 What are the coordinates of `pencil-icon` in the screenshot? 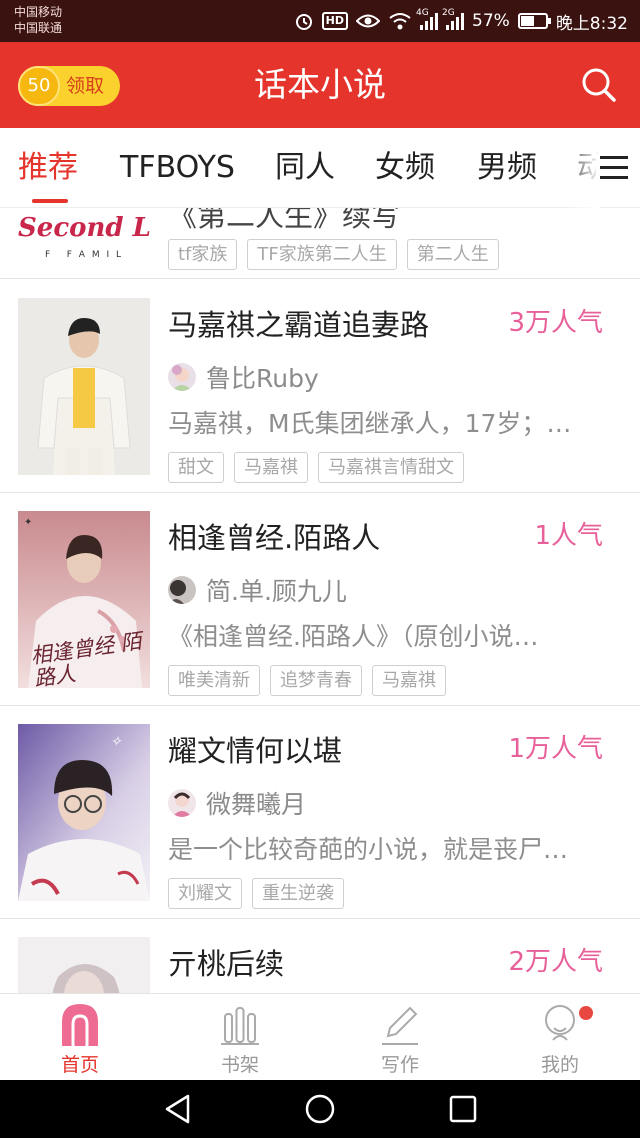 It's located at (400, 1025).